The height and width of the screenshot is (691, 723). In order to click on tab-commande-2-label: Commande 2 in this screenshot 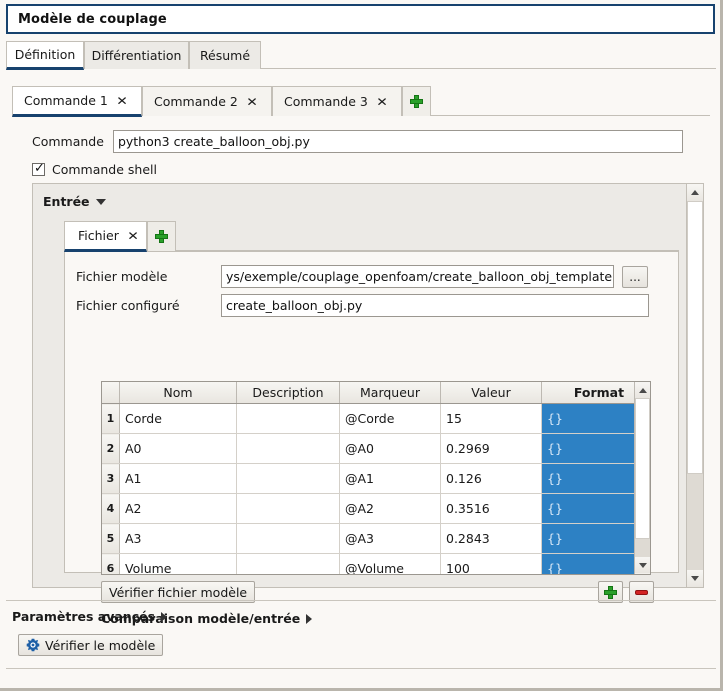, I will do `click(196, 101)`.